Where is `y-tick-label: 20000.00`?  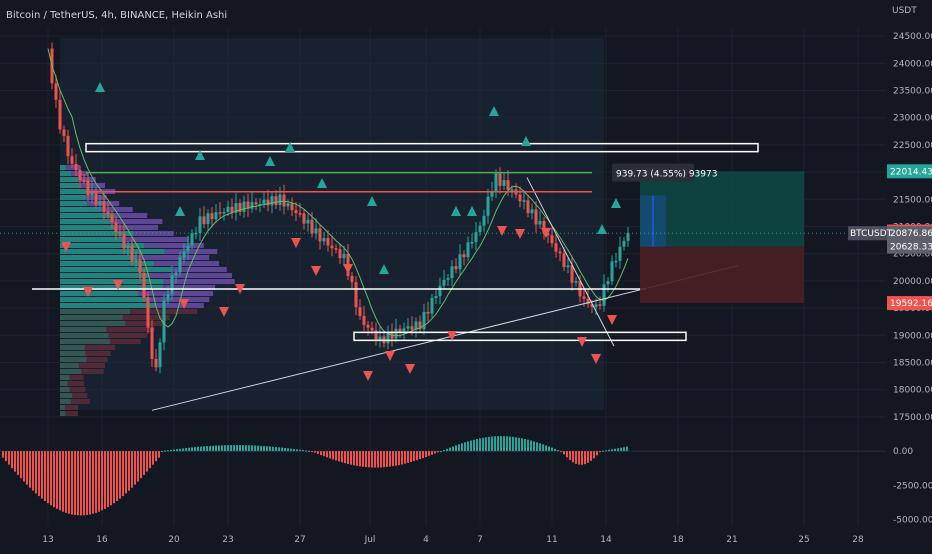
y-tick-label: 20000.00 is located at coordinates (912, 282).